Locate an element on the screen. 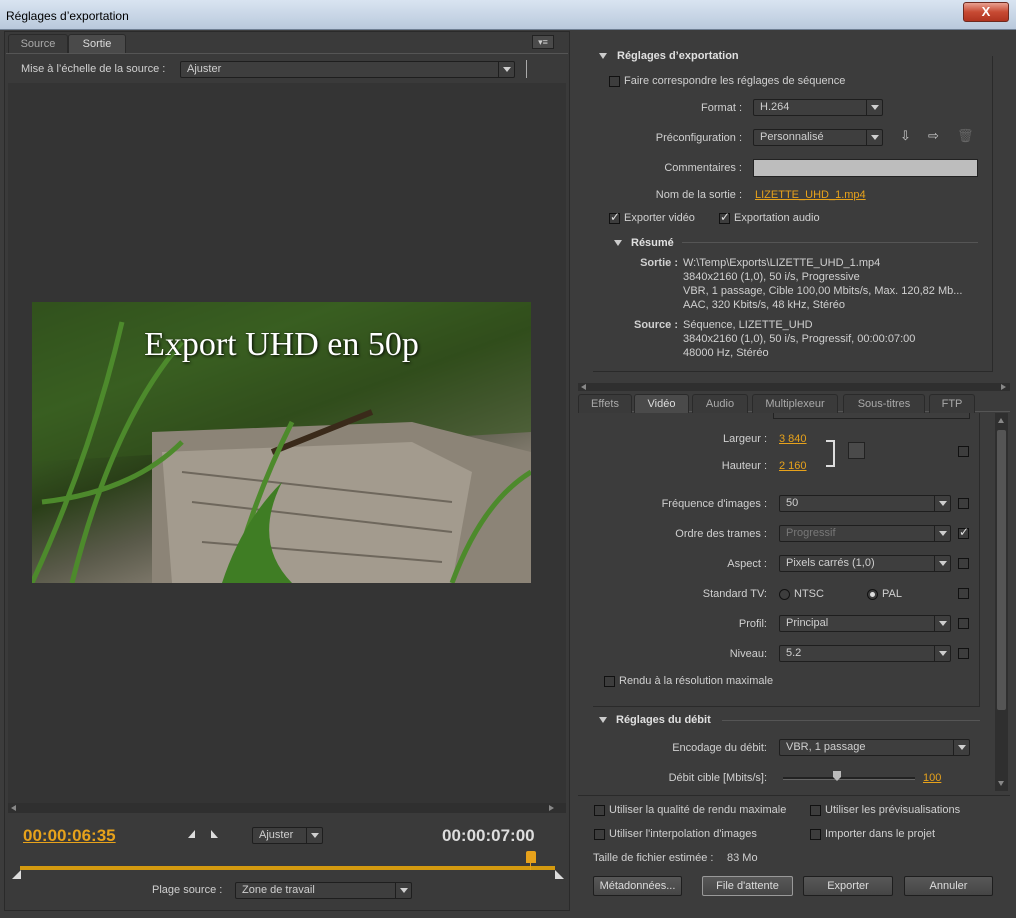 The image size is (1016, 918). target-bitrate-label: Débit cible [Mbits/s]: is located at coordinates (717, 778).